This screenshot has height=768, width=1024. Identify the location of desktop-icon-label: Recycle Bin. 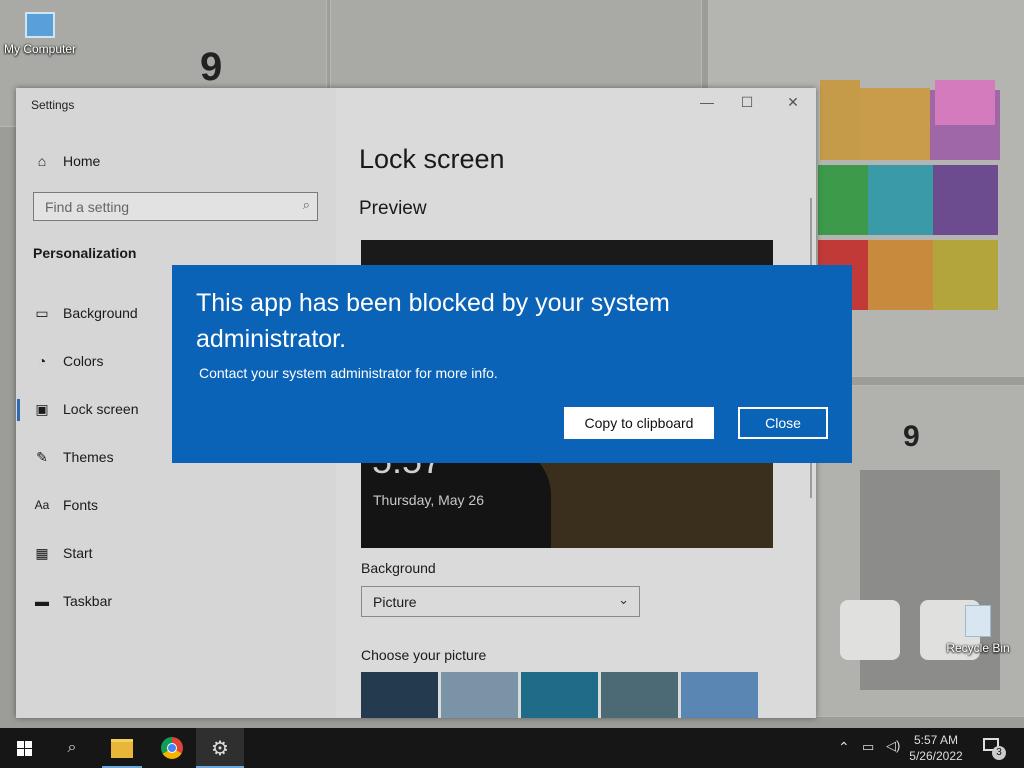
(978, 648).